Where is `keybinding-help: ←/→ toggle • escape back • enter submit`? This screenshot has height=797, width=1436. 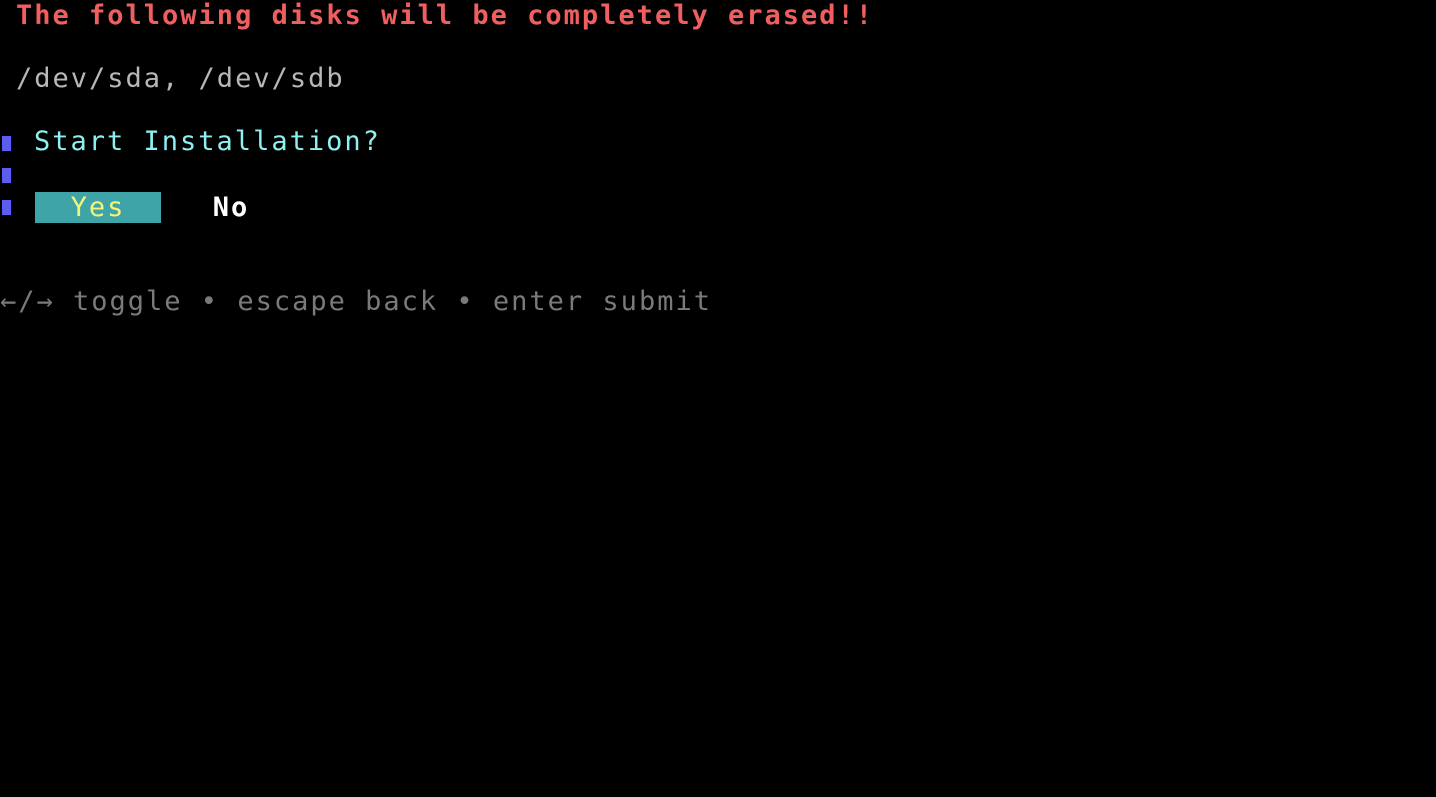
keybinding-help: ←/→ toggle • escape back • enter submit is located at coordinates (356, 301).